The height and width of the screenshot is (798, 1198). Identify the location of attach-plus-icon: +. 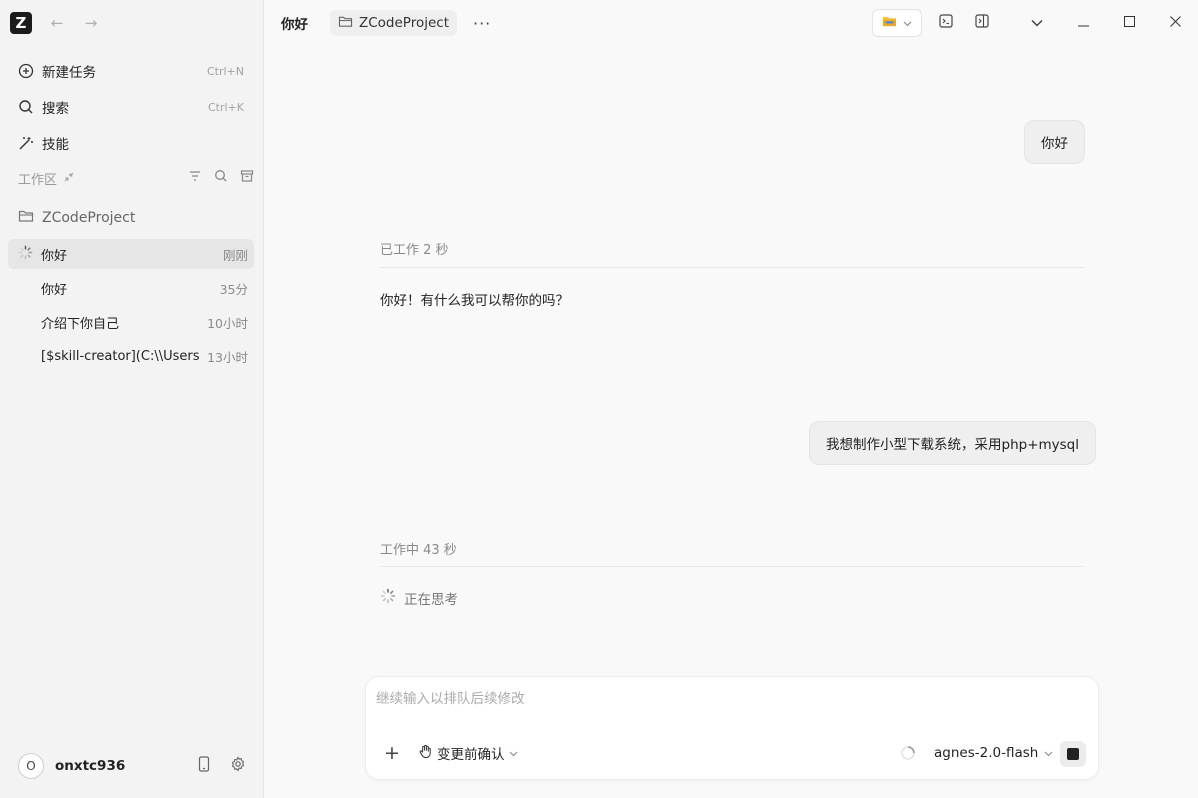
(392, 753).